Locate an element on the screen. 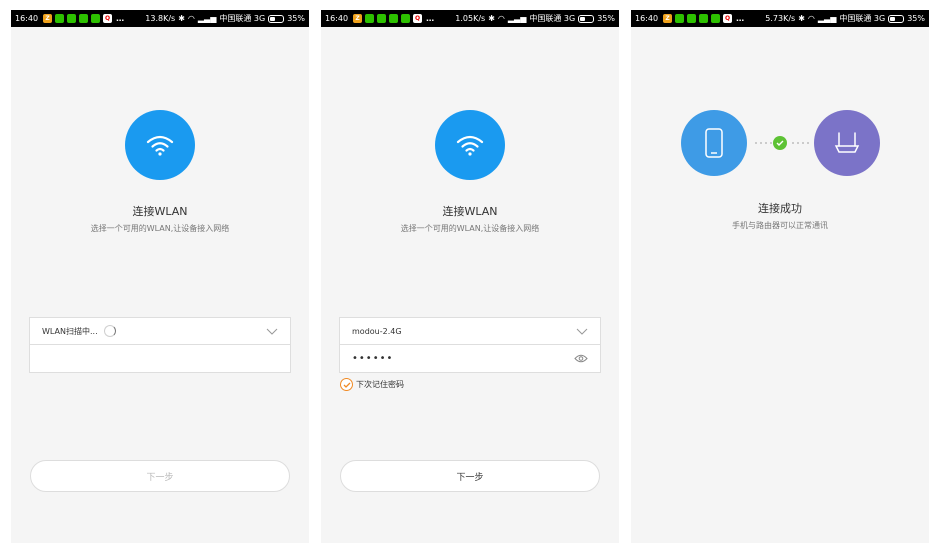 This screenshot has height=553, width=940. status-bar: 16:40 Z Q … 1.05K/s ✱ ◠ ▂▃▅ 中国联通 3G 35% is located at coordinates (470, 18).